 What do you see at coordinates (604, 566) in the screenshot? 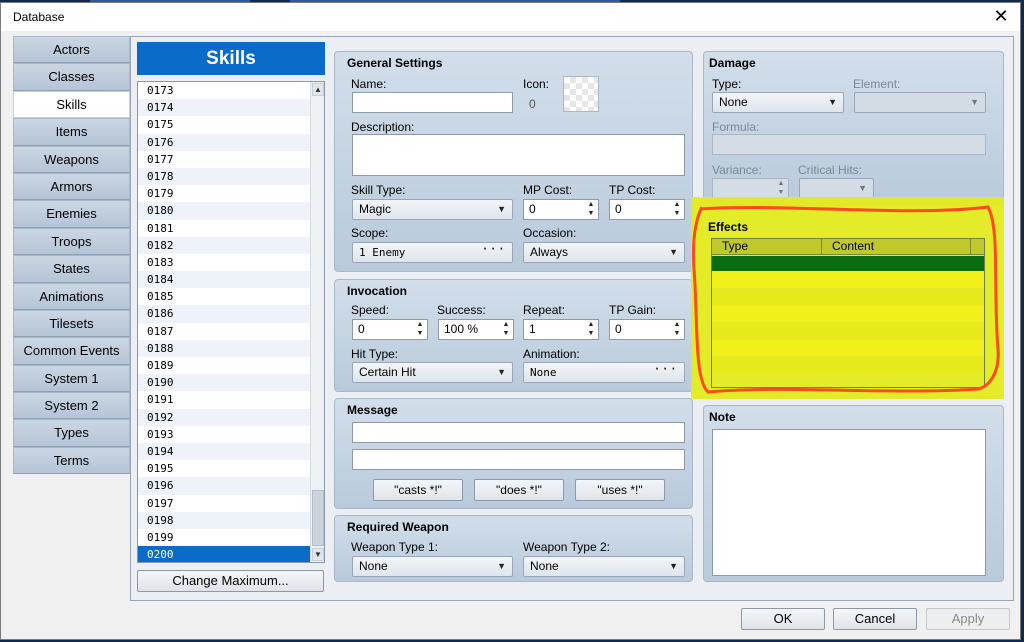
I see `weapon-type-2-select: None ▼` at bounding box center [604, 566].